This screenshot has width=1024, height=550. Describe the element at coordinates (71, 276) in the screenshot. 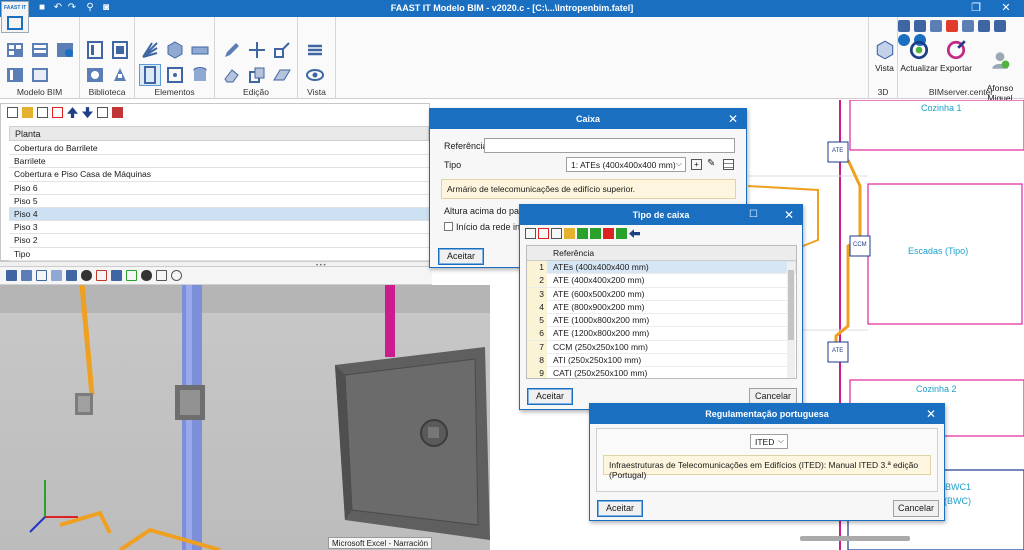

I see `box-view-icon` at that location.